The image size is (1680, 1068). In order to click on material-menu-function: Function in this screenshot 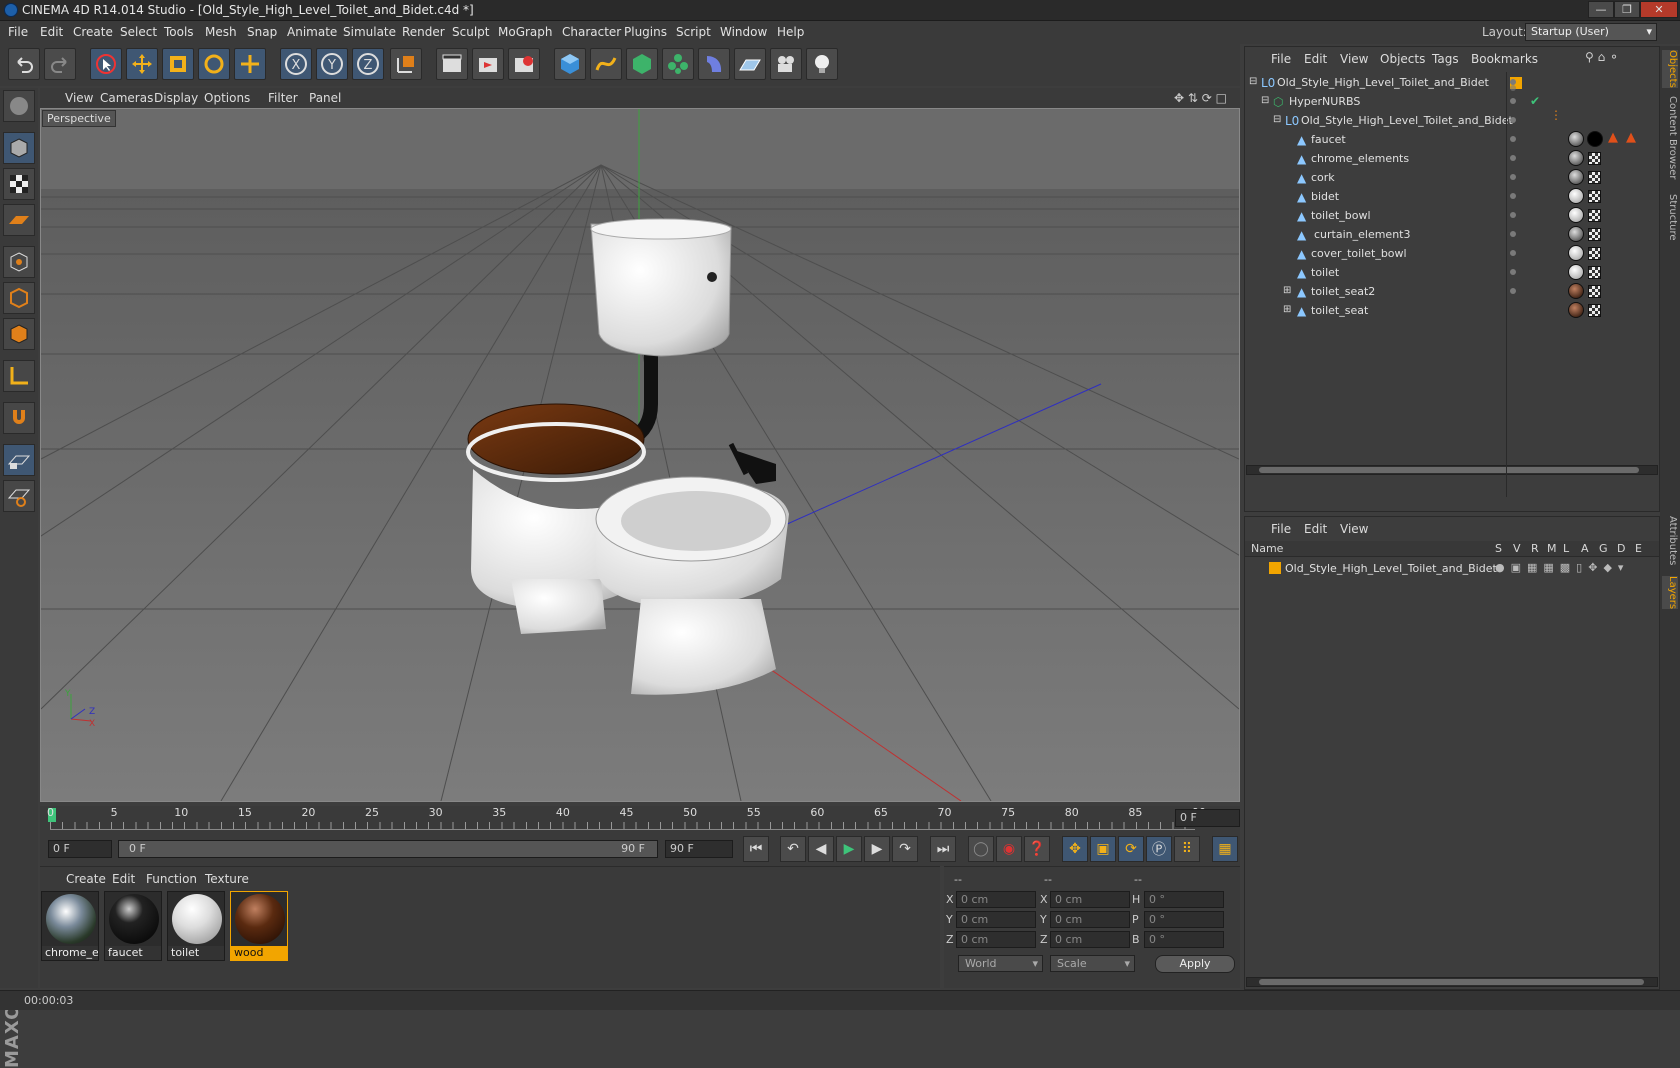, I will do `click(171, 879)`.